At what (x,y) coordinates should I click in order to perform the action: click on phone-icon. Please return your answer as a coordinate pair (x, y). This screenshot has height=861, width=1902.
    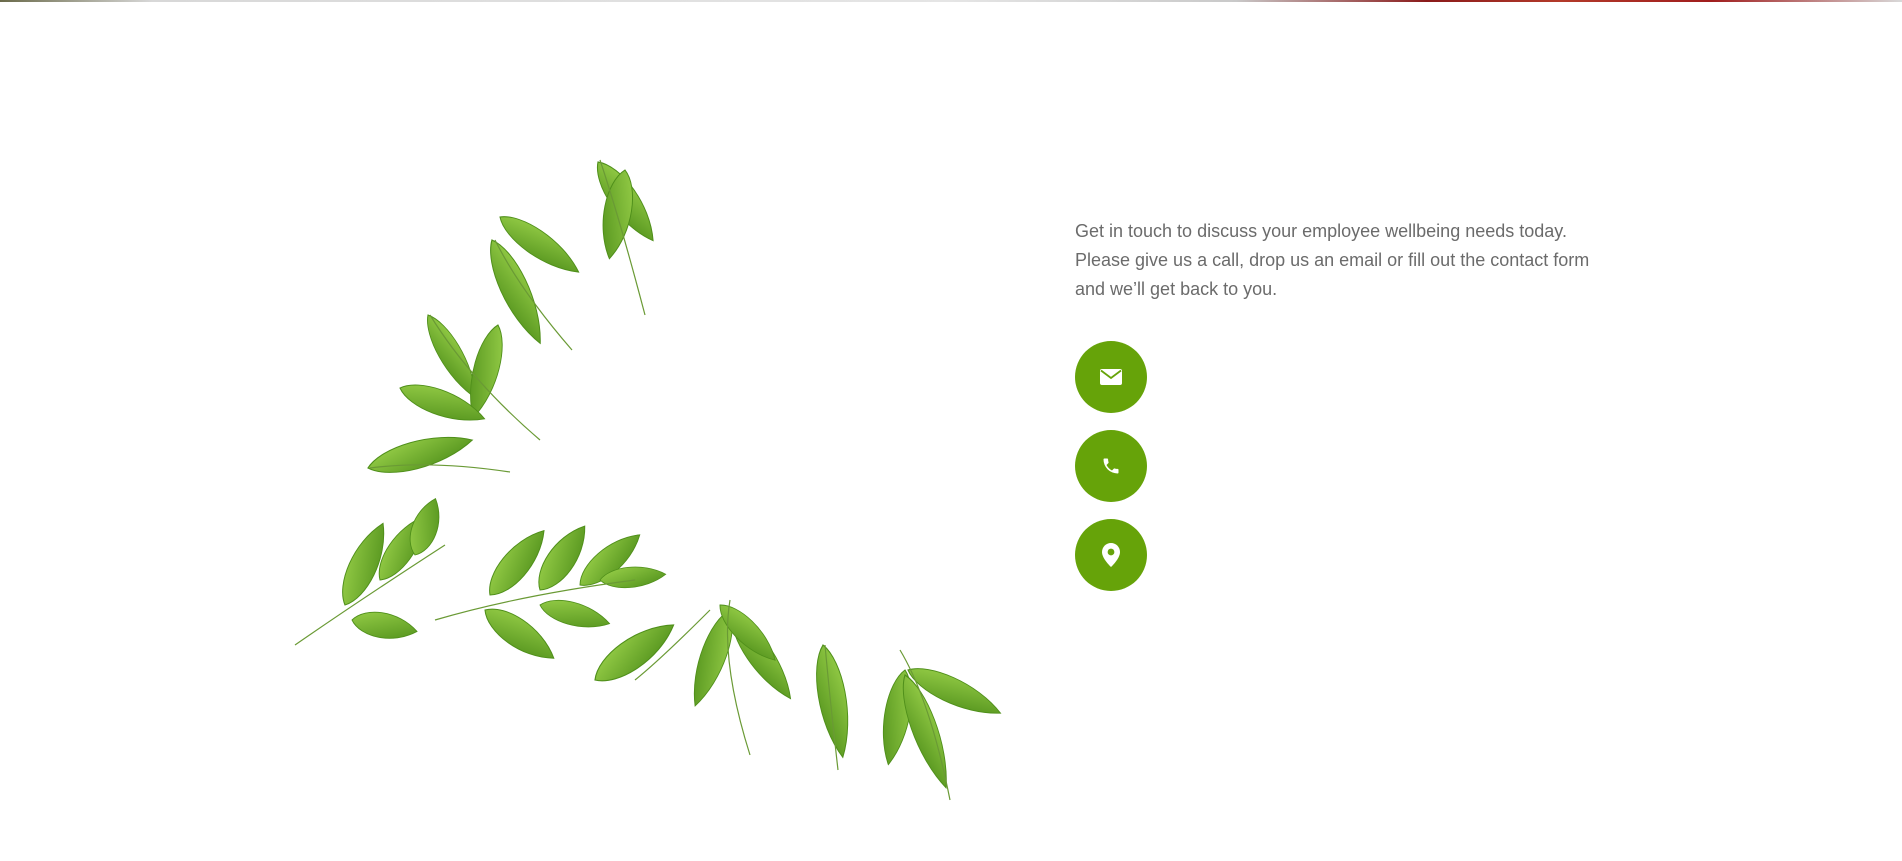
    Looking at the image, I should click on (1111, 466).